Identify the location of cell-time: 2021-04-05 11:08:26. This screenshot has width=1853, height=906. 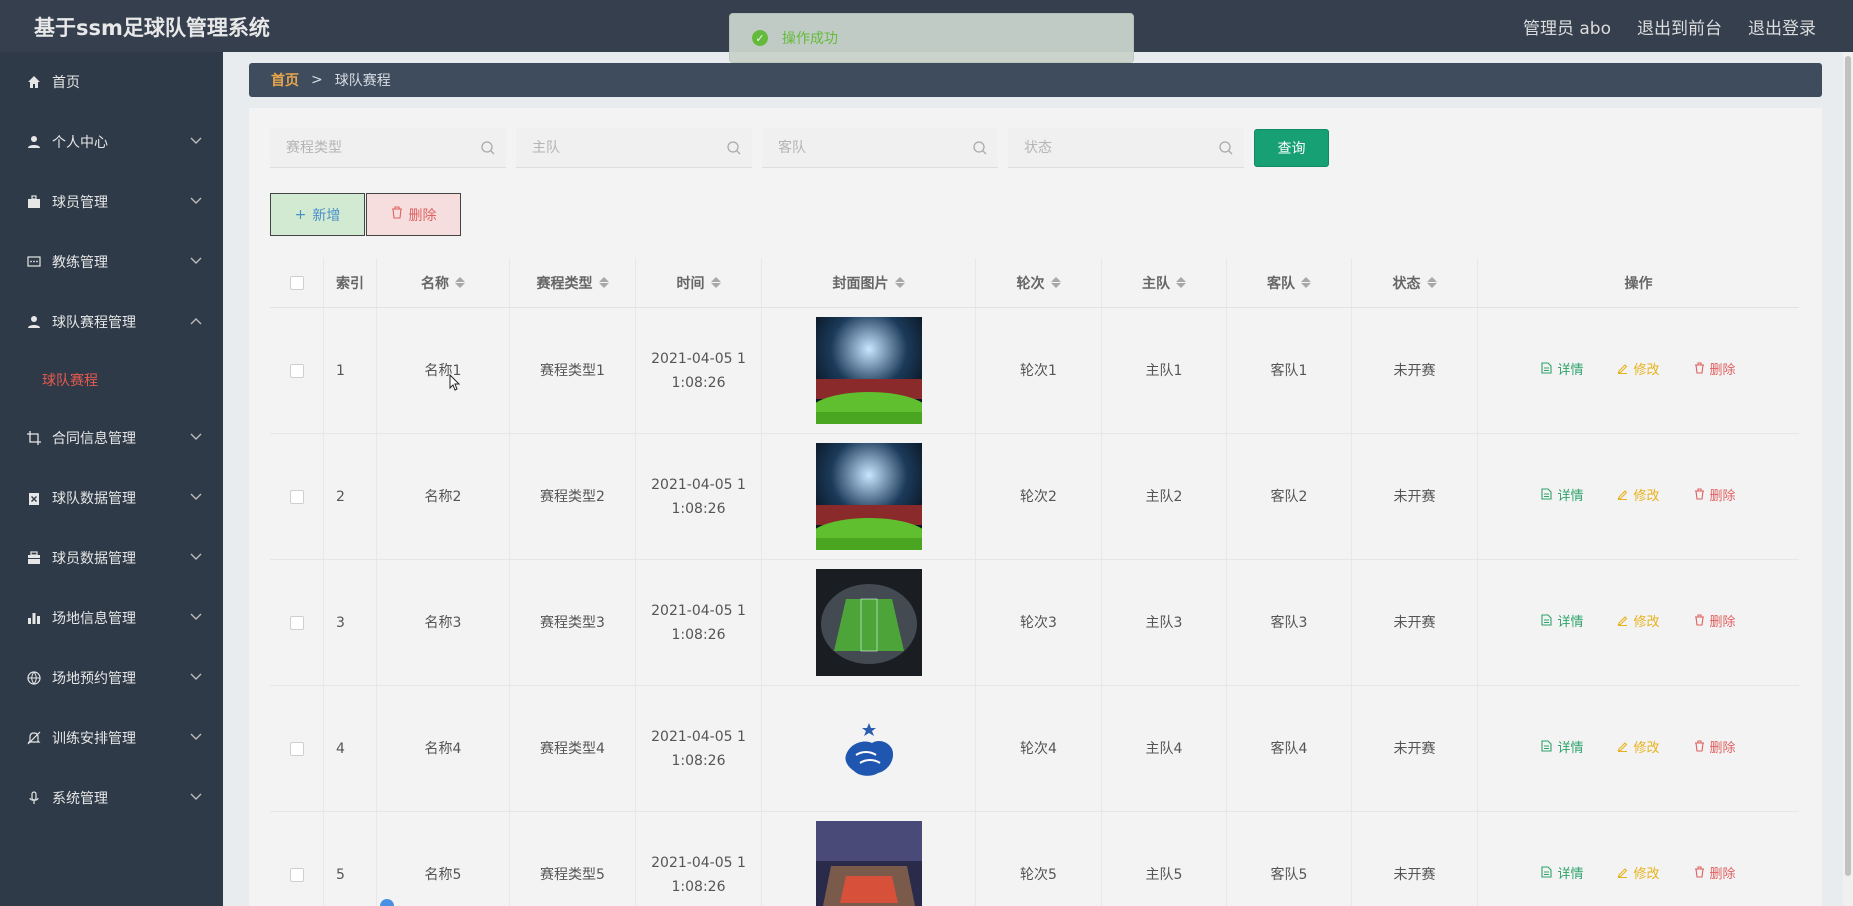
(699, 748).